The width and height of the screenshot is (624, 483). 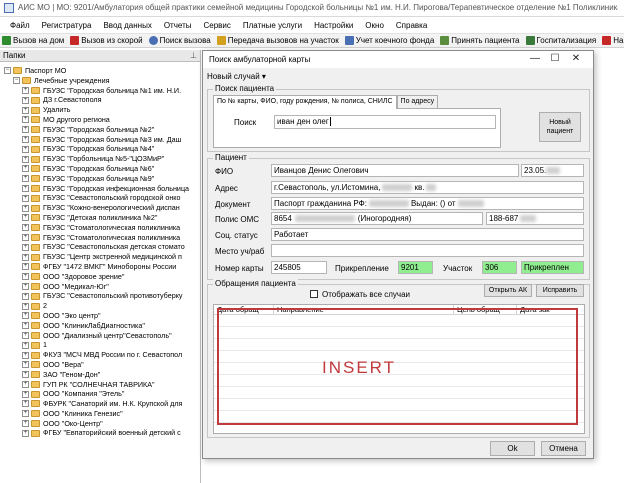 I want to click on menu-settings: Настройки, so click(x=333, y=25).